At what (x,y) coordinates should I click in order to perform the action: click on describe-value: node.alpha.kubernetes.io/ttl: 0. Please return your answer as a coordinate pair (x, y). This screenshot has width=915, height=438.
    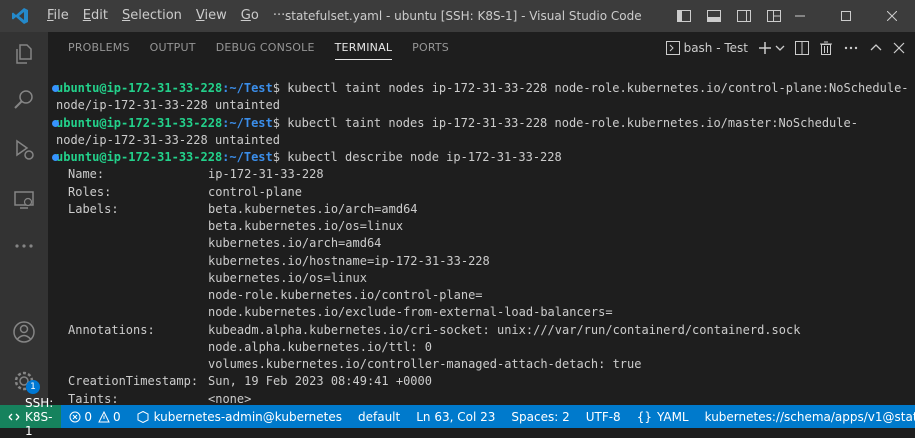
    Looking at the image, I should click on (320, 346).